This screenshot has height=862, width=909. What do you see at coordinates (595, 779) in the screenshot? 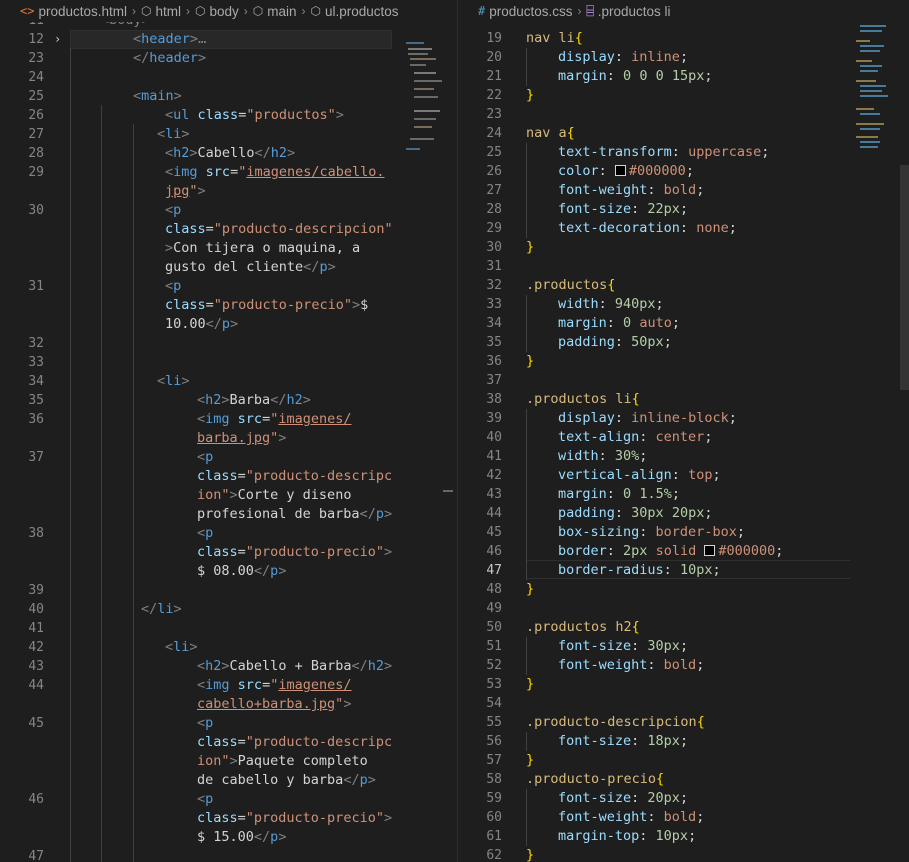
I see `code-line: .producto-precio{` at bounding box center [595, 779].